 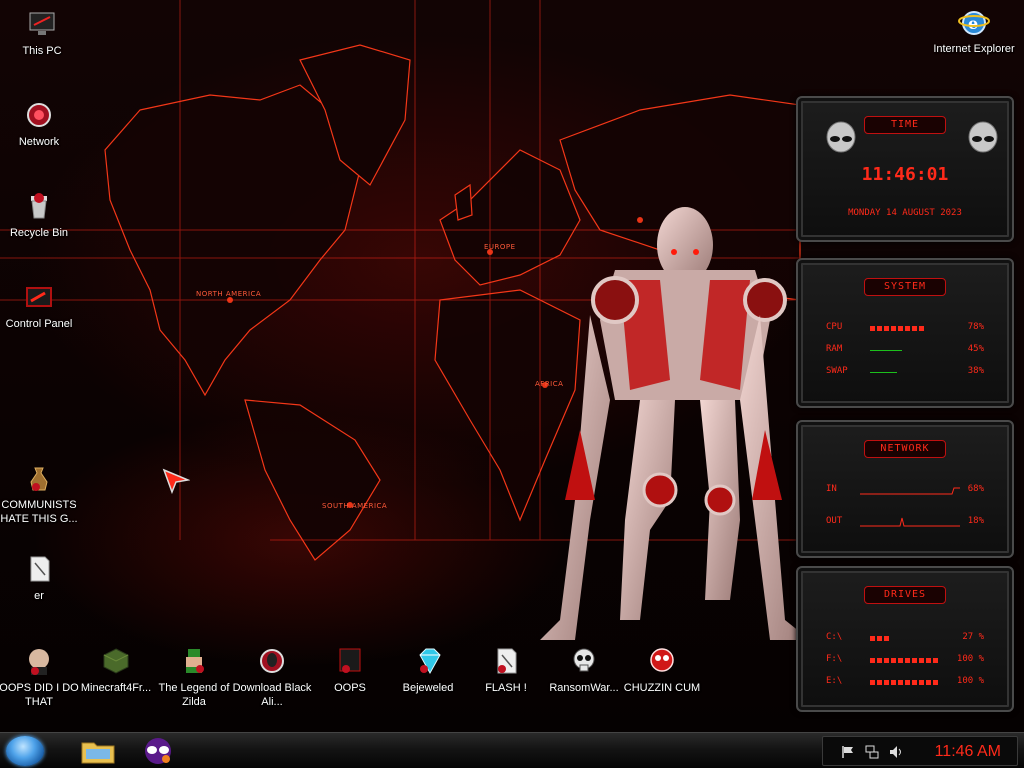 I want to click on drive-f-bar, so click(x=905, y=660).